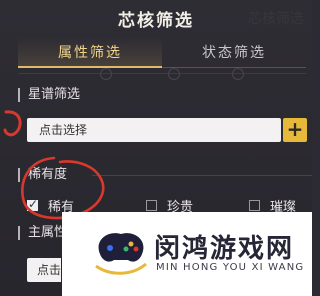  What do you see at coordinates (121, 254) in the screenshot?
I see `gamepad-logo-icon` at bounding box center [121, 254].